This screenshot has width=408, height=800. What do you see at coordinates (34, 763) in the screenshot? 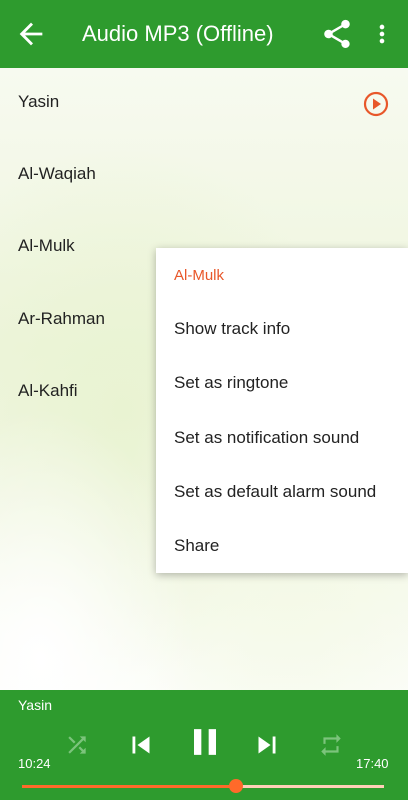
I see `current-time: 10:24` at bounding box center [34, 763].